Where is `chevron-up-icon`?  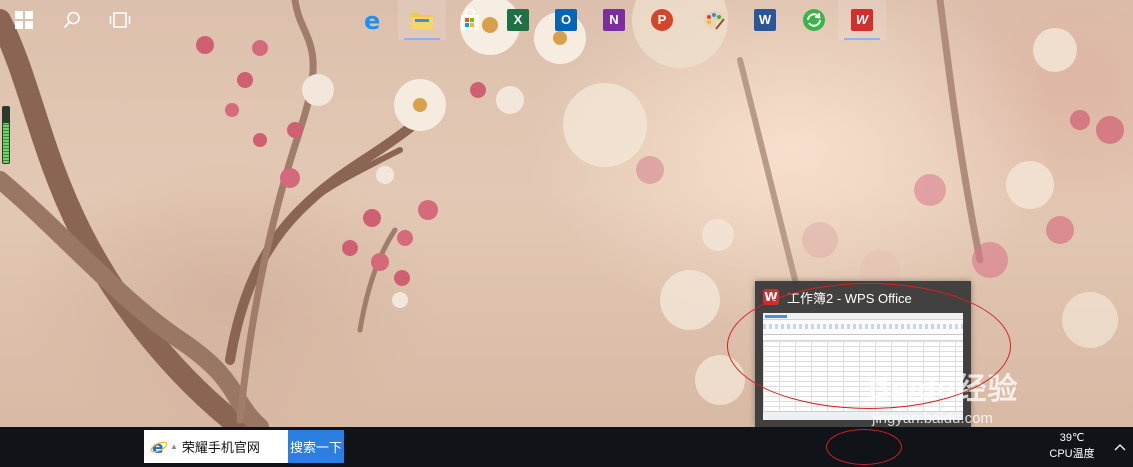 chevron-up-icon is located at coordinates (1120, 447).